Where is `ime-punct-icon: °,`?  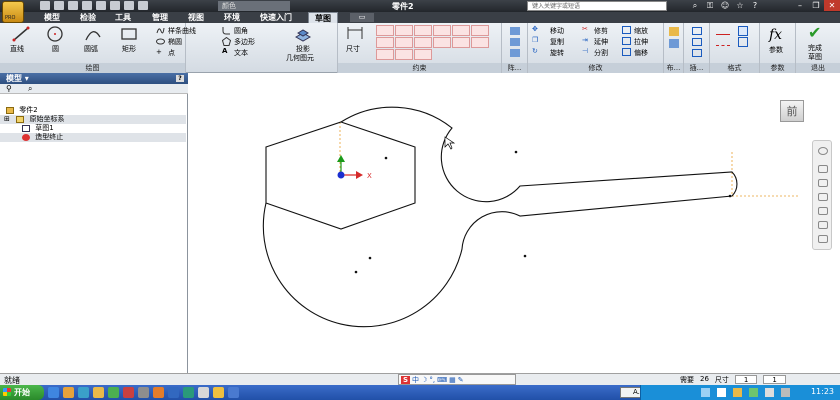 ime-punct-icon: °, is located at coordinates (432, 380).